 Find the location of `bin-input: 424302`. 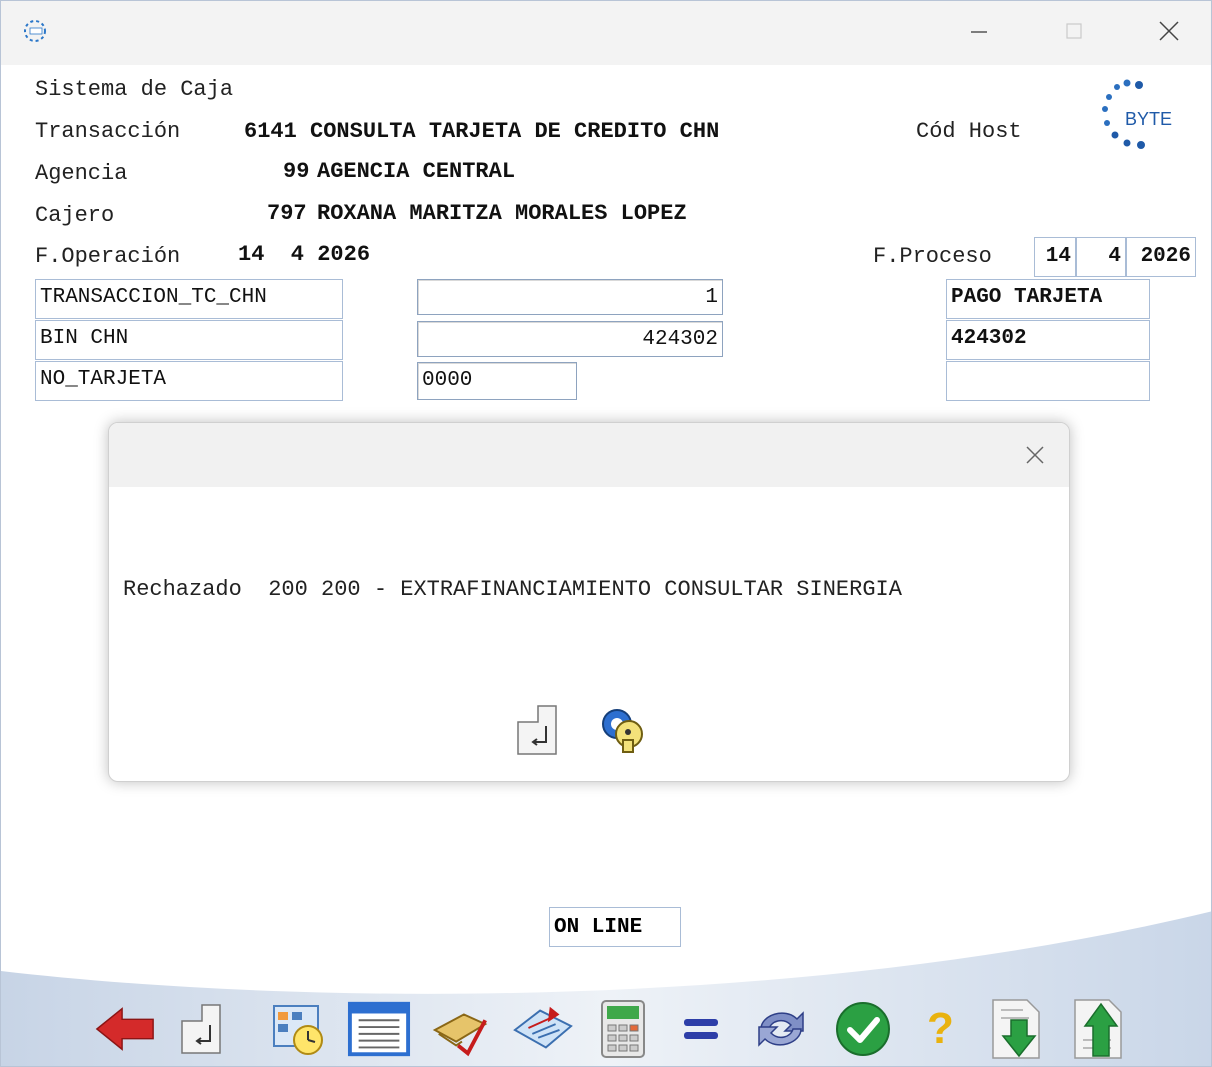

bin-input: 424302 is located at coordinates (570, 339).